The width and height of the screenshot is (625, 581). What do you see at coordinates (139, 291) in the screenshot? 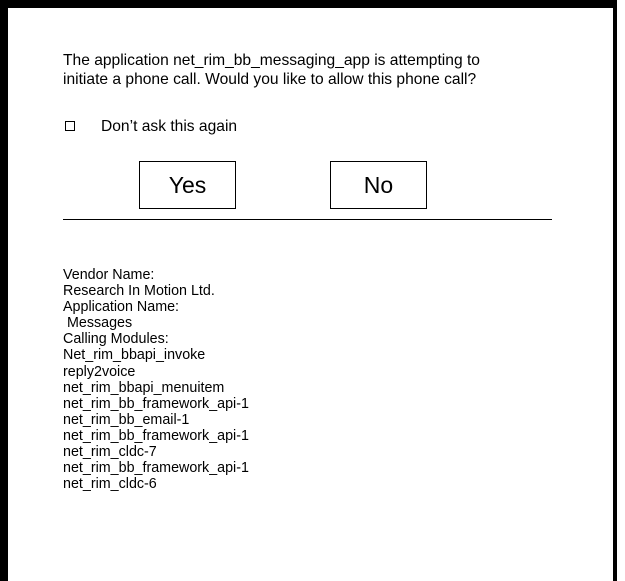
I see `vendor-name-value: Research In Motion Ltd.` at bounding box center [139, 291].